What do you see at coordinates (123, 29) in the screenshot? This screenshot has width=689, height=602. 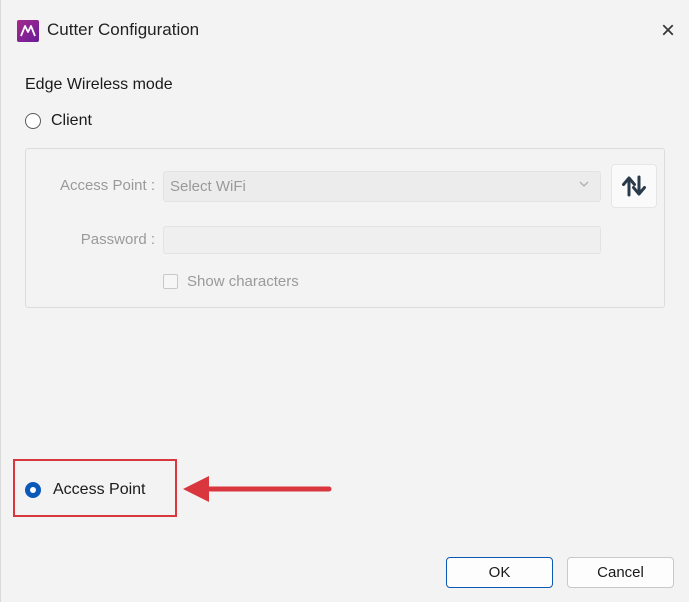 I see `dialog-title: Cutter Configuration` at bounding box center [123, 29].